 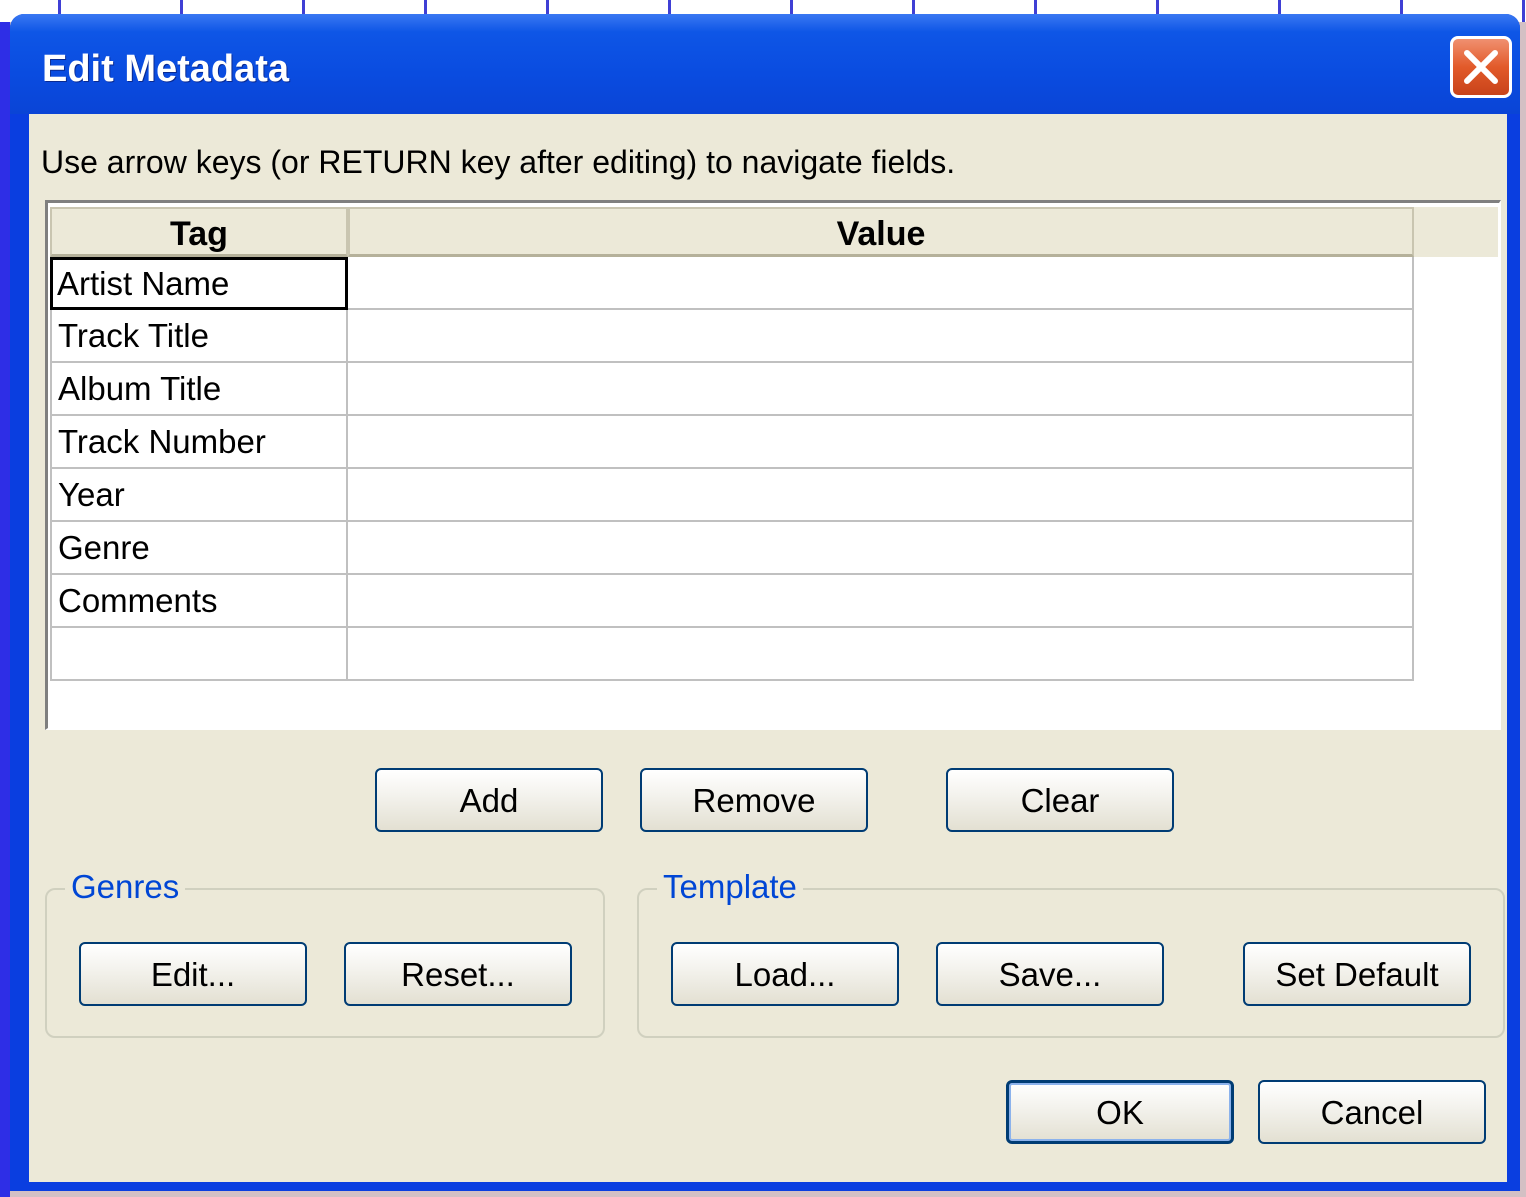 I want to click on table-row: Album Title, so click(x=732, y=389).